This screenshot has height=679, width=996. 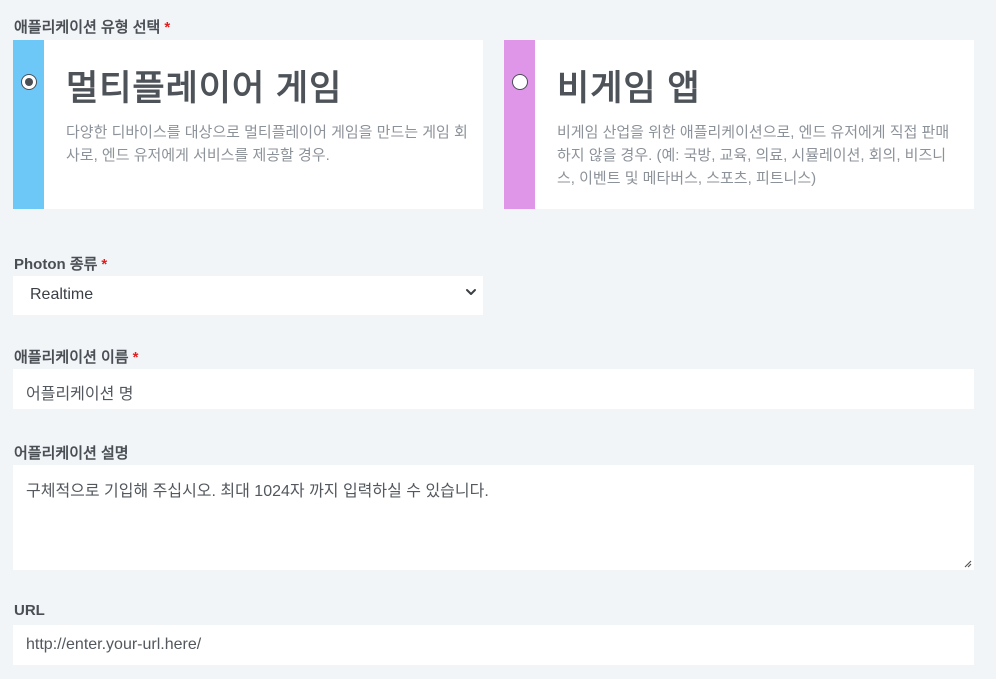 I want to click on url-input: http://enter.your-url.here/, so click(x=493, y=645).